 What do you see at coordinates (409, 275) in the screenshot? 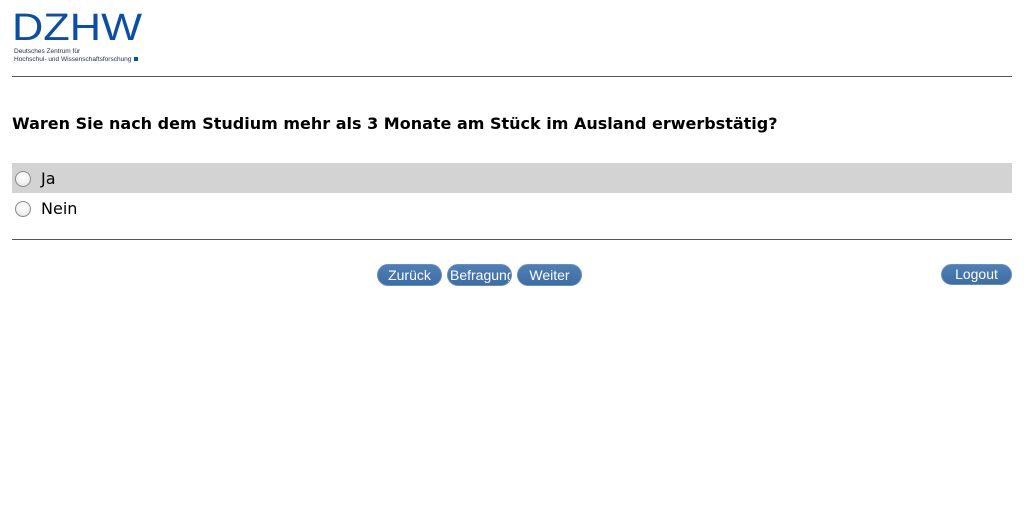
I see `back-button: Zurück` at bounding box center [409, 275].